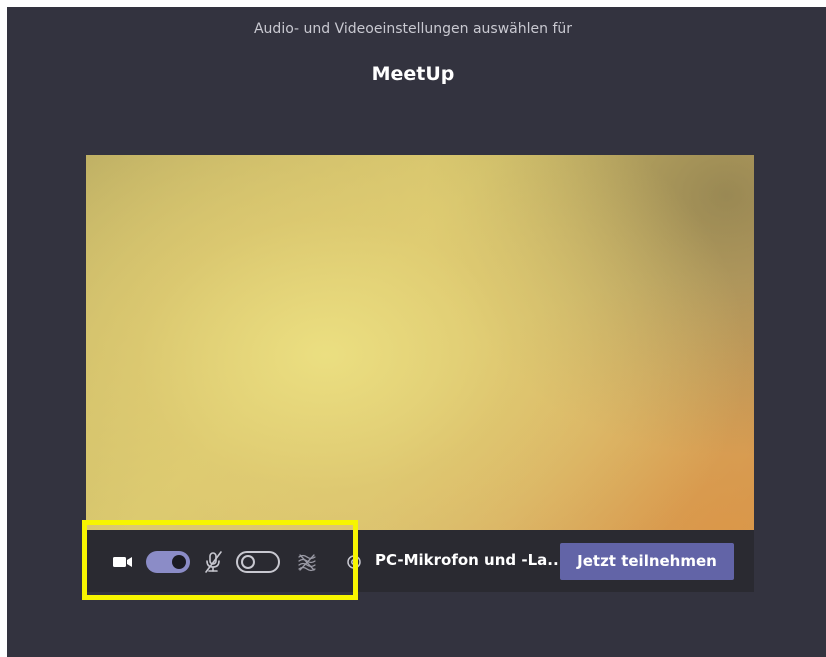 This screenshot has width=826, height=657. I want to click on meeting-title: MeetUp, so click(413, 74).